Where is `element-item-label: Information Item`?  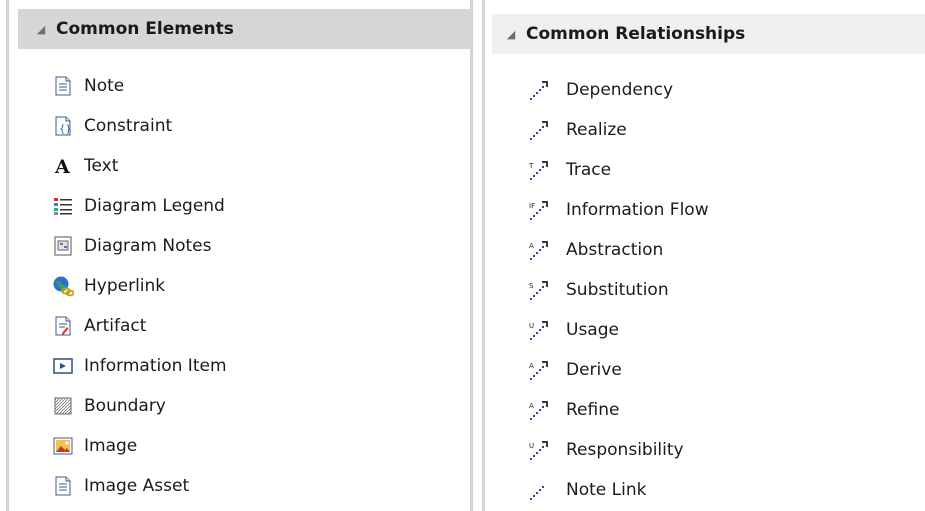 element-item-label: Information Item is located at coordinates (155, 366).